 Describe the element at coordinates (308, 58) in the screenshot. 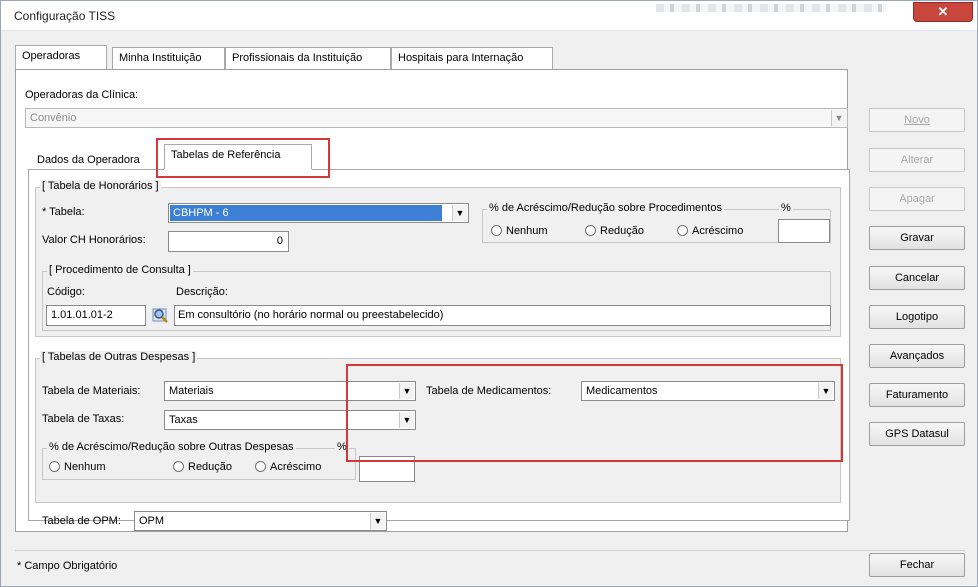

I see `tab-profissionais: Profissionais da Instituição` at that location.